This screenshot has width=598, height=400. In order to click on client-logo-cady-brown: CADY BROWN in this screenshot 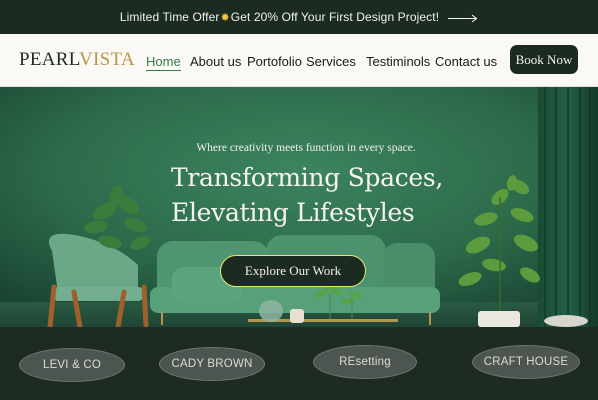, I will do `click(212, 364)`.